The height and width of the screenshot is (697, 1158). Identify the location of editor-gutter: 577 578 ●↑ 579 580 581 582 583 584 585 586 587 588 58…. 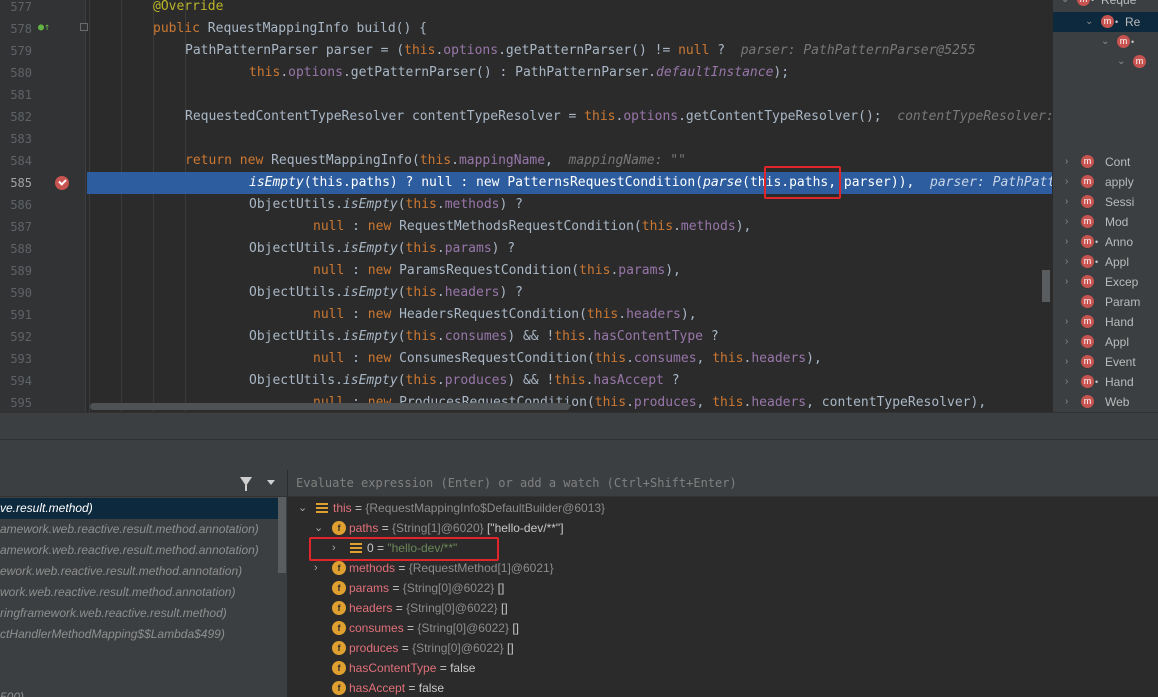
(44, 206).